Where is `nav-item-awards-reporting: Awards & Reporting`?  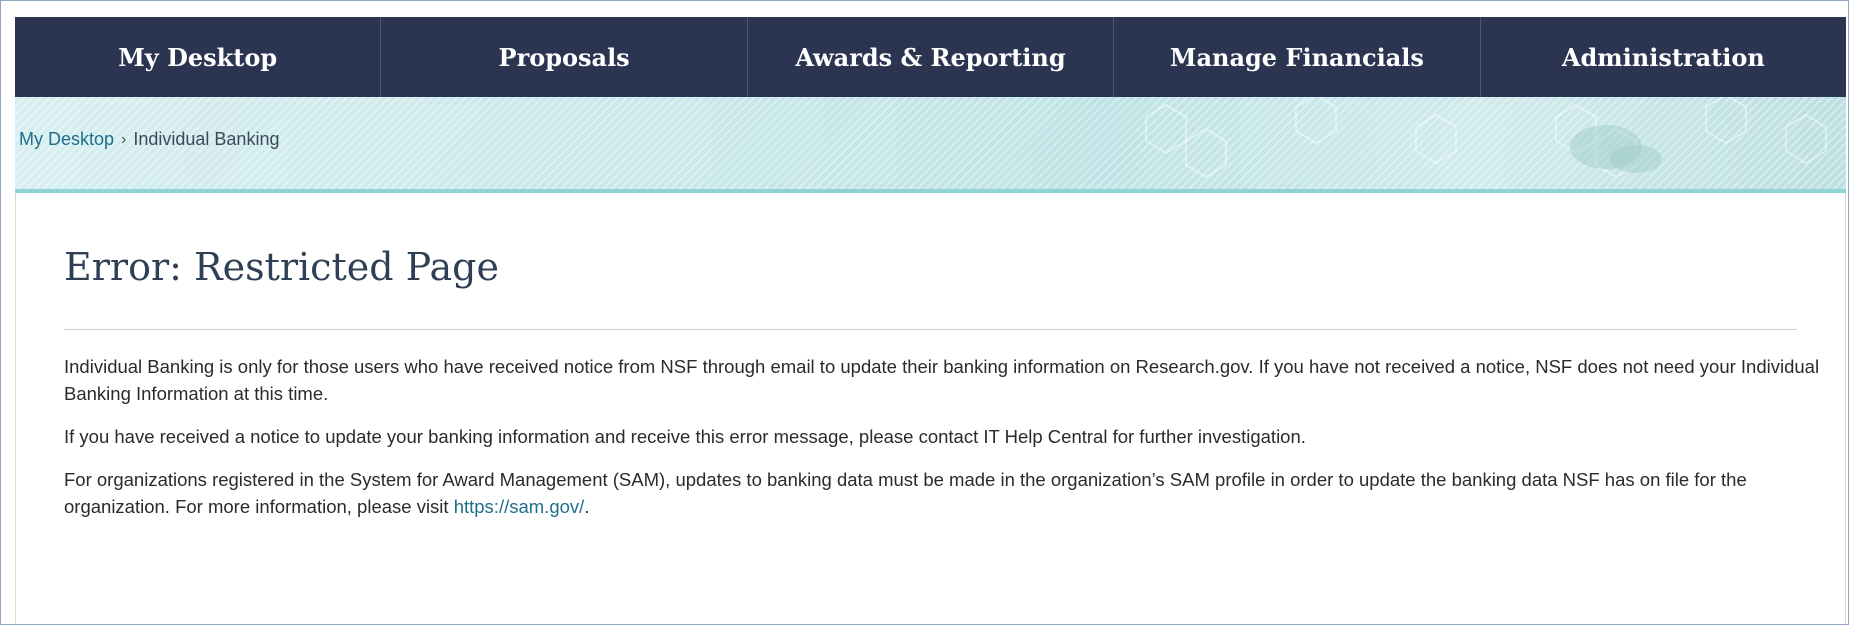 nav-item-awards-reporting: Awards & Reporting is located at coordinates (931, 57).